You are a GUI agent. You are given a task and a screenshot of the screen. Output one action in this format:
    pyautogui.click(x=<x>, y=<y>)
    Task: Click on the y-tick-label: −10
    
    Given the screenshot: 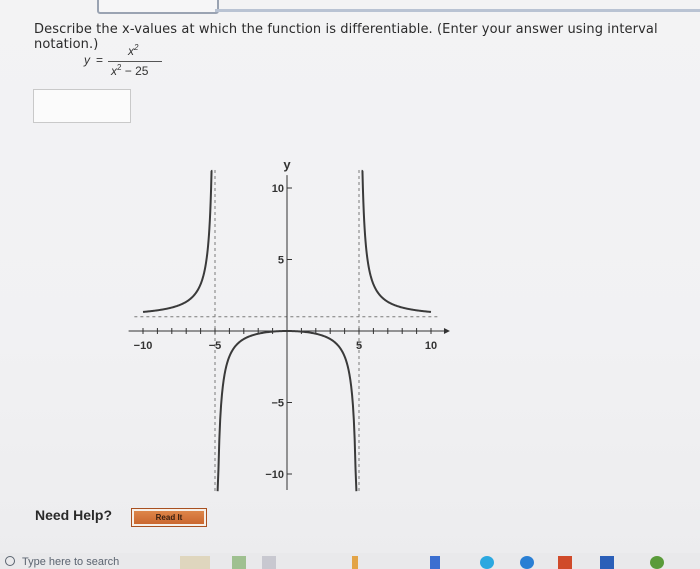 What is the action you would take?
    pyautogui.click(x=274, y=475)
    